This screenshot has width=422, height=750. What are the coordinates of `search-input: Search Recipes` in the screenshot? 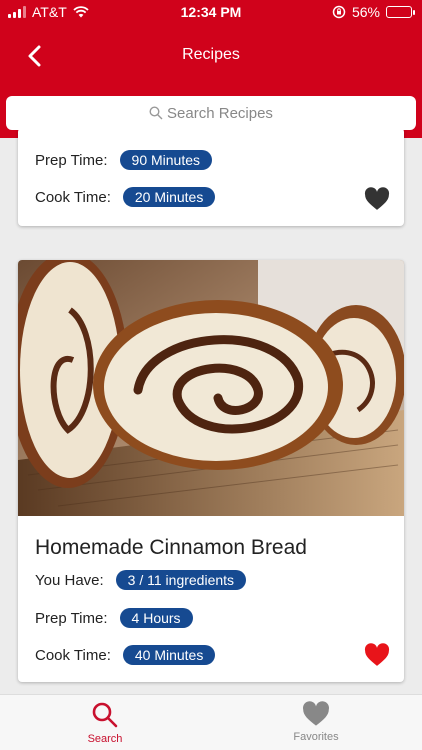 It's located at (211, 113).